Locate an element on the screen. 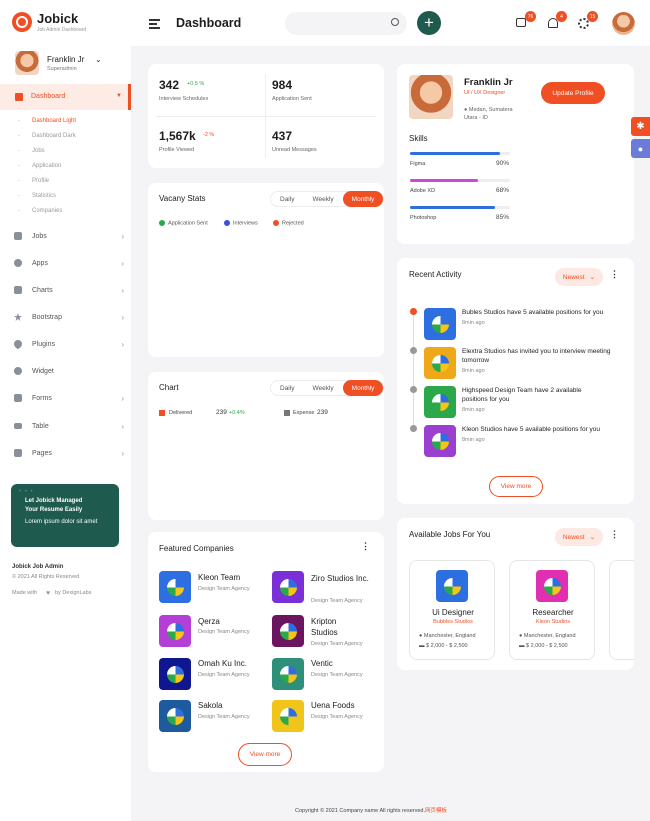 This screenshot has height=821, width=650. company-name: Ziro Studios Inc. is located at coordinates (343, 578).